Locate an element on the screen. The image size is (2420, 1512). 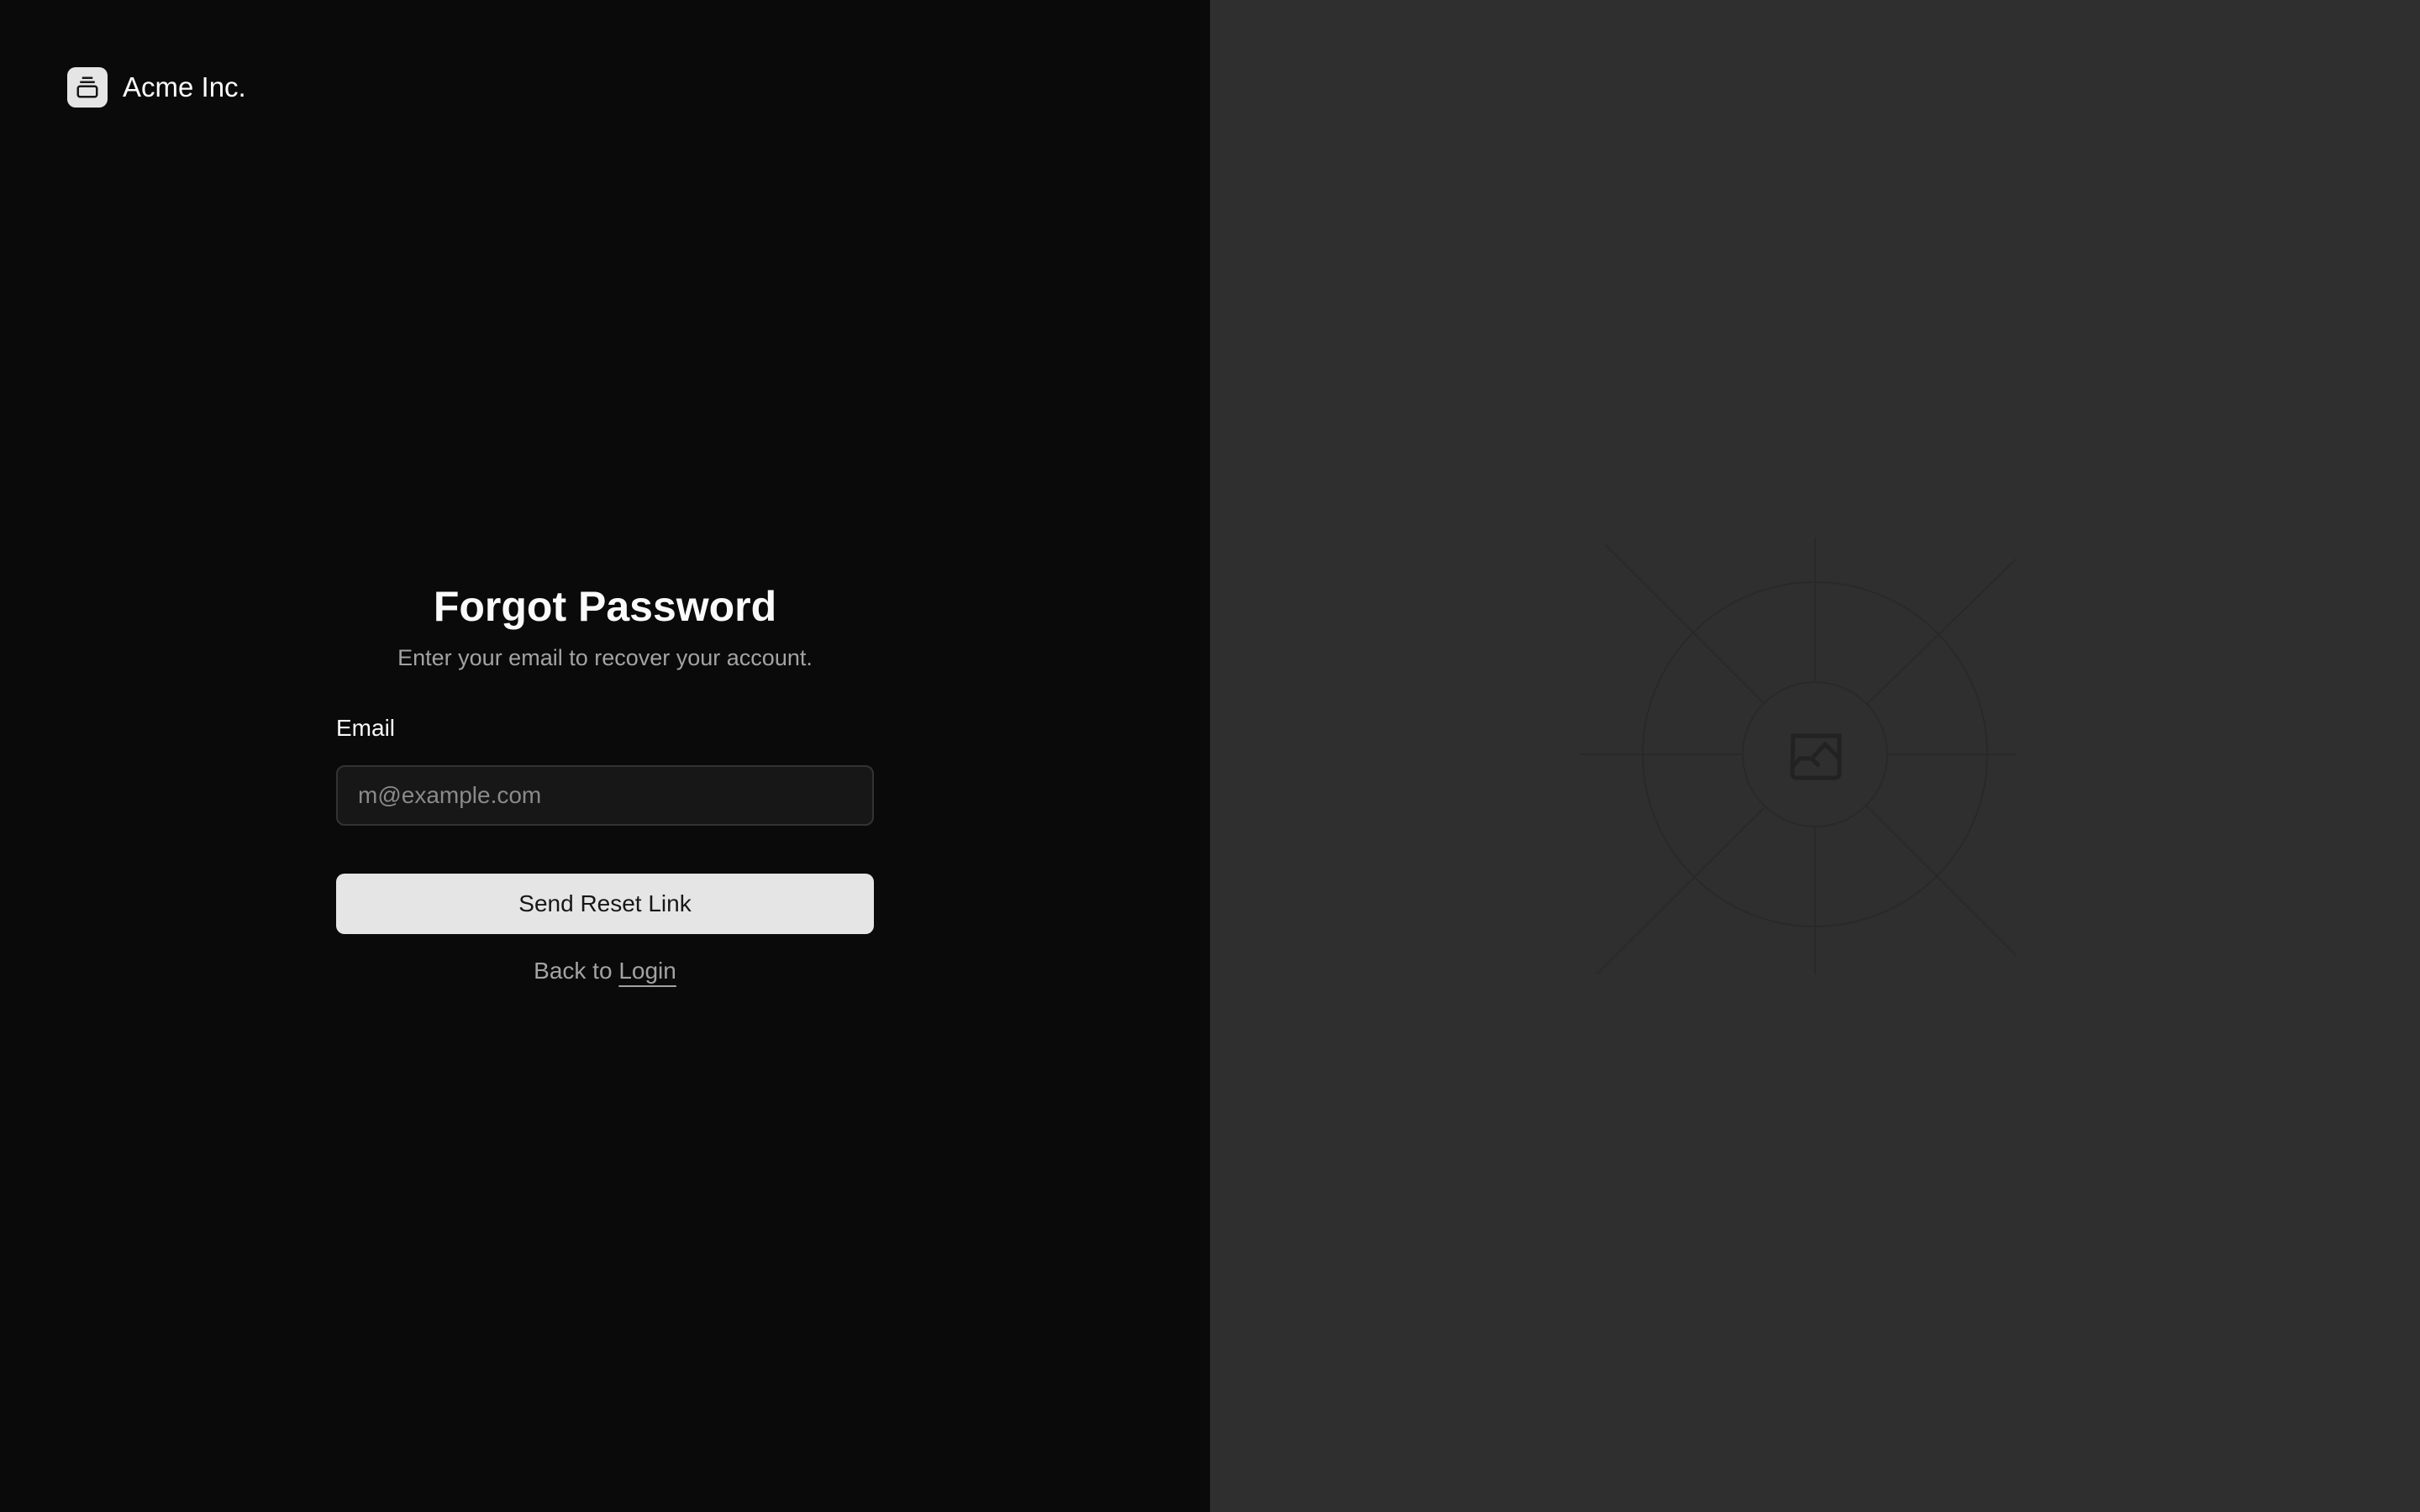
back-prefix: Back to is located at coordinates (576, 971).